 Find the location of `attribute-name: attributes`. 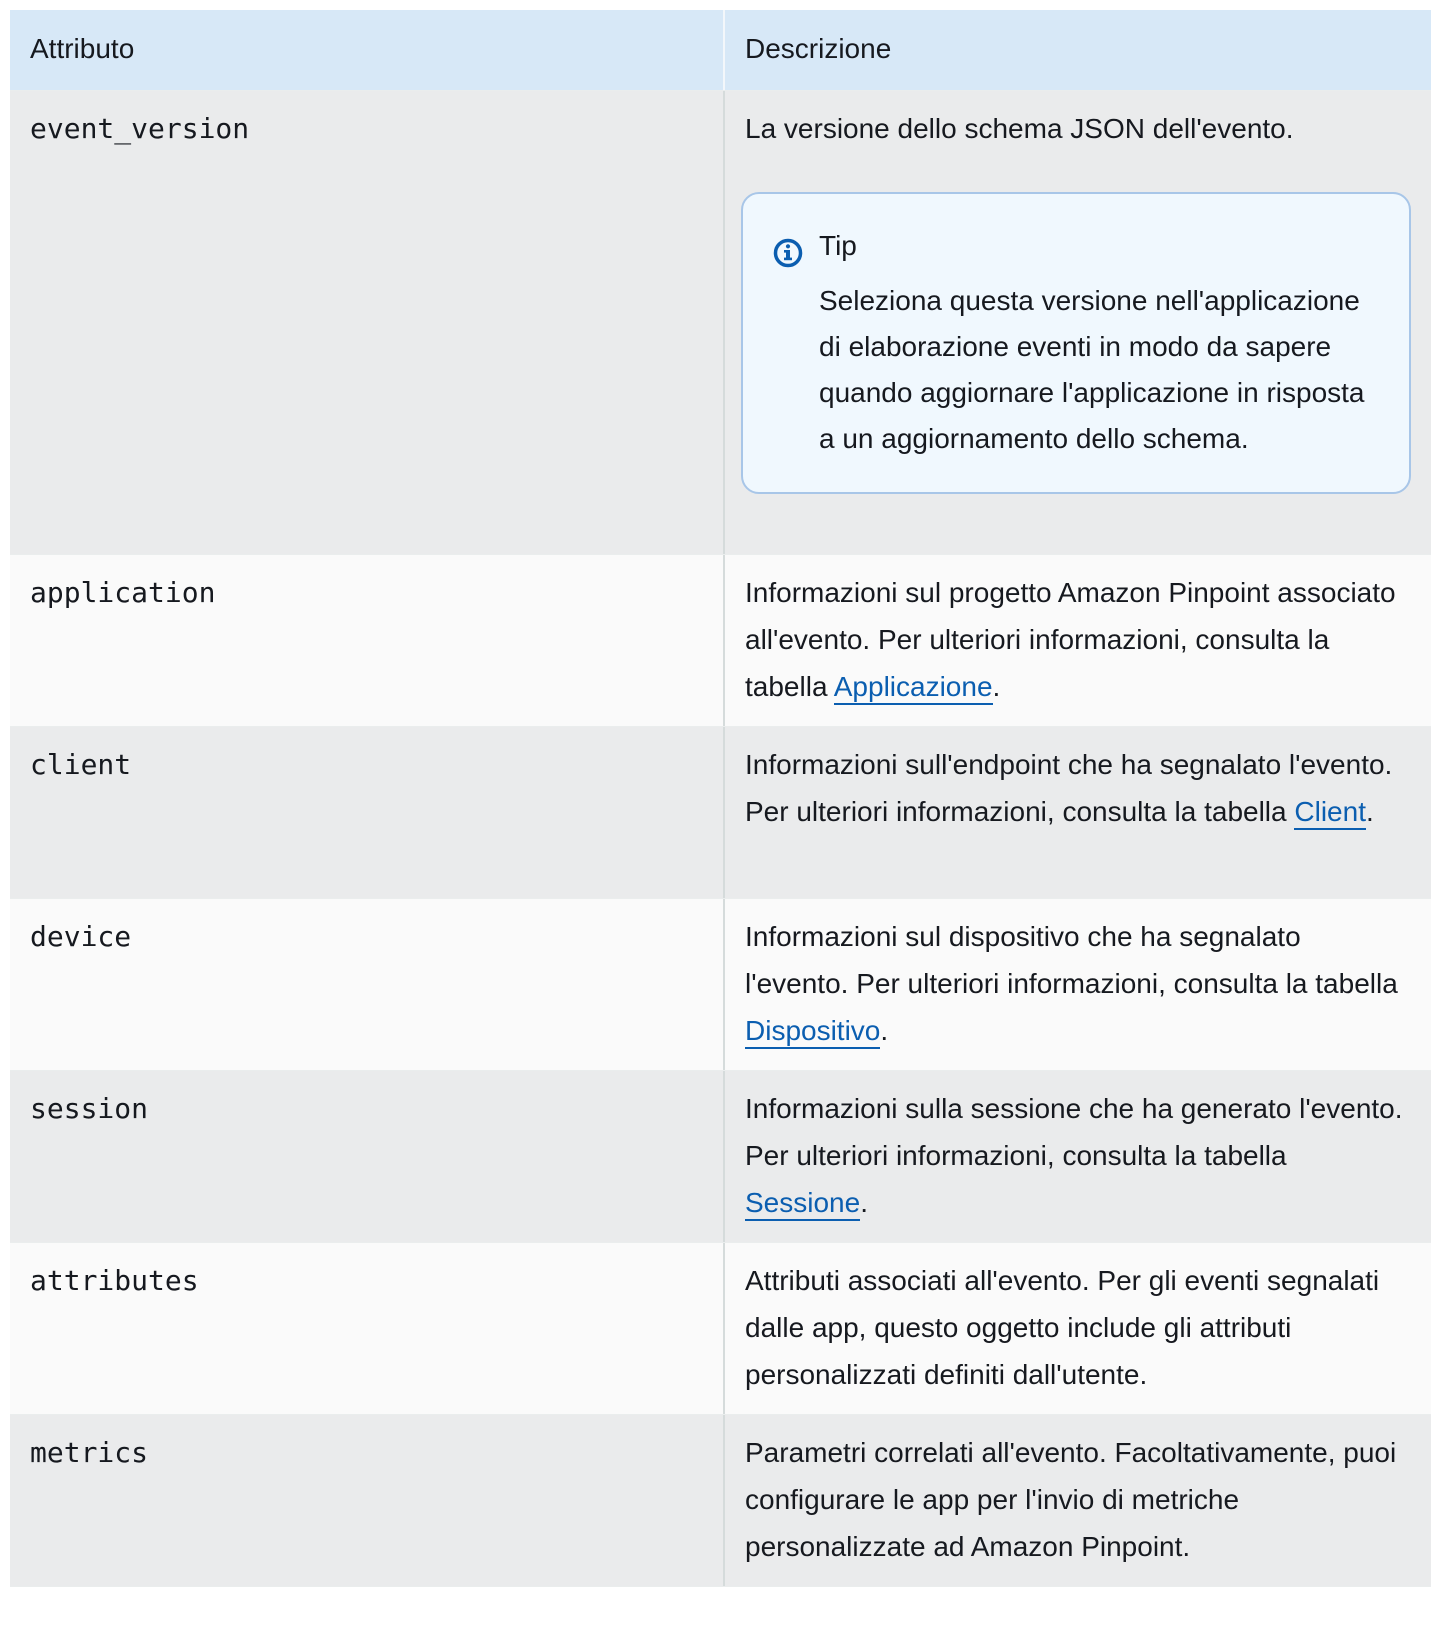

attribute-name: attributes is located at coordinates (366, 1328).